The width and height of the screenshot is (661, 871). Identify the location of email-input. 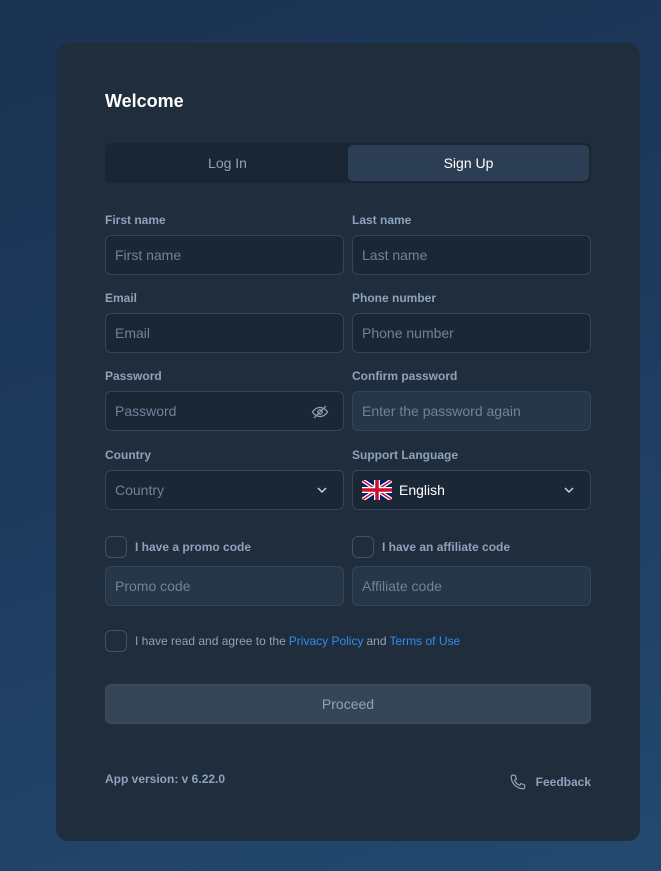
(224, 333).